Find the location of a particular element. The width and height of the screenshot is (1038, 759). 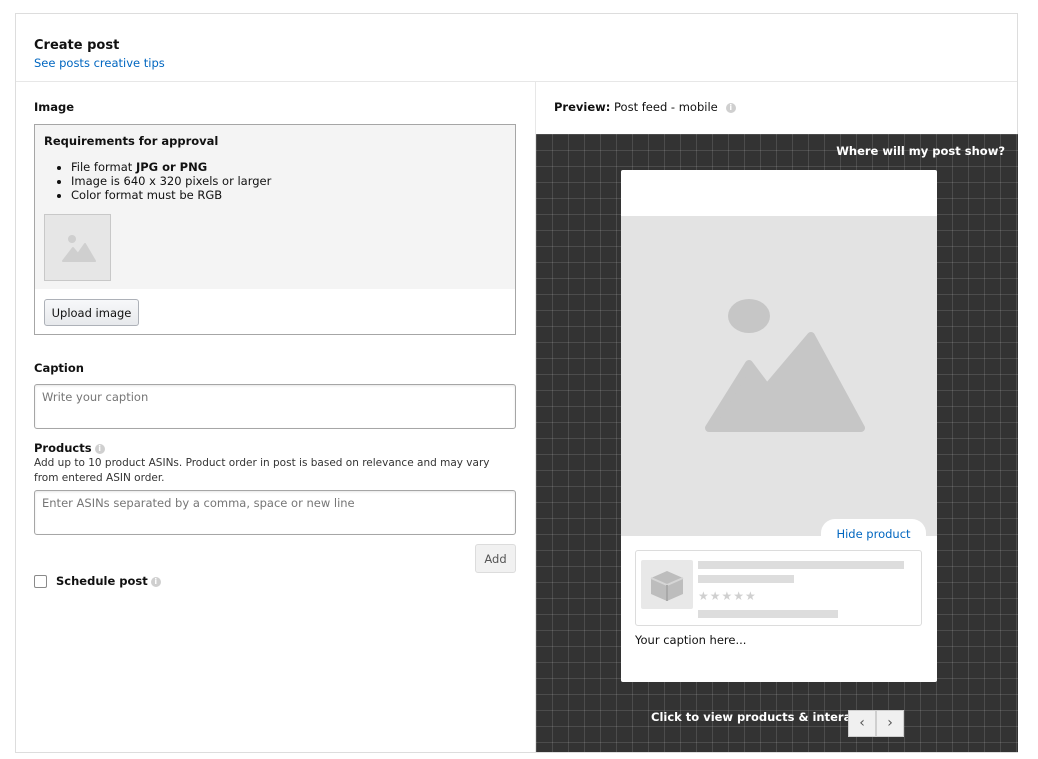

products-label-text: Products is located at coordinates (63, 448).